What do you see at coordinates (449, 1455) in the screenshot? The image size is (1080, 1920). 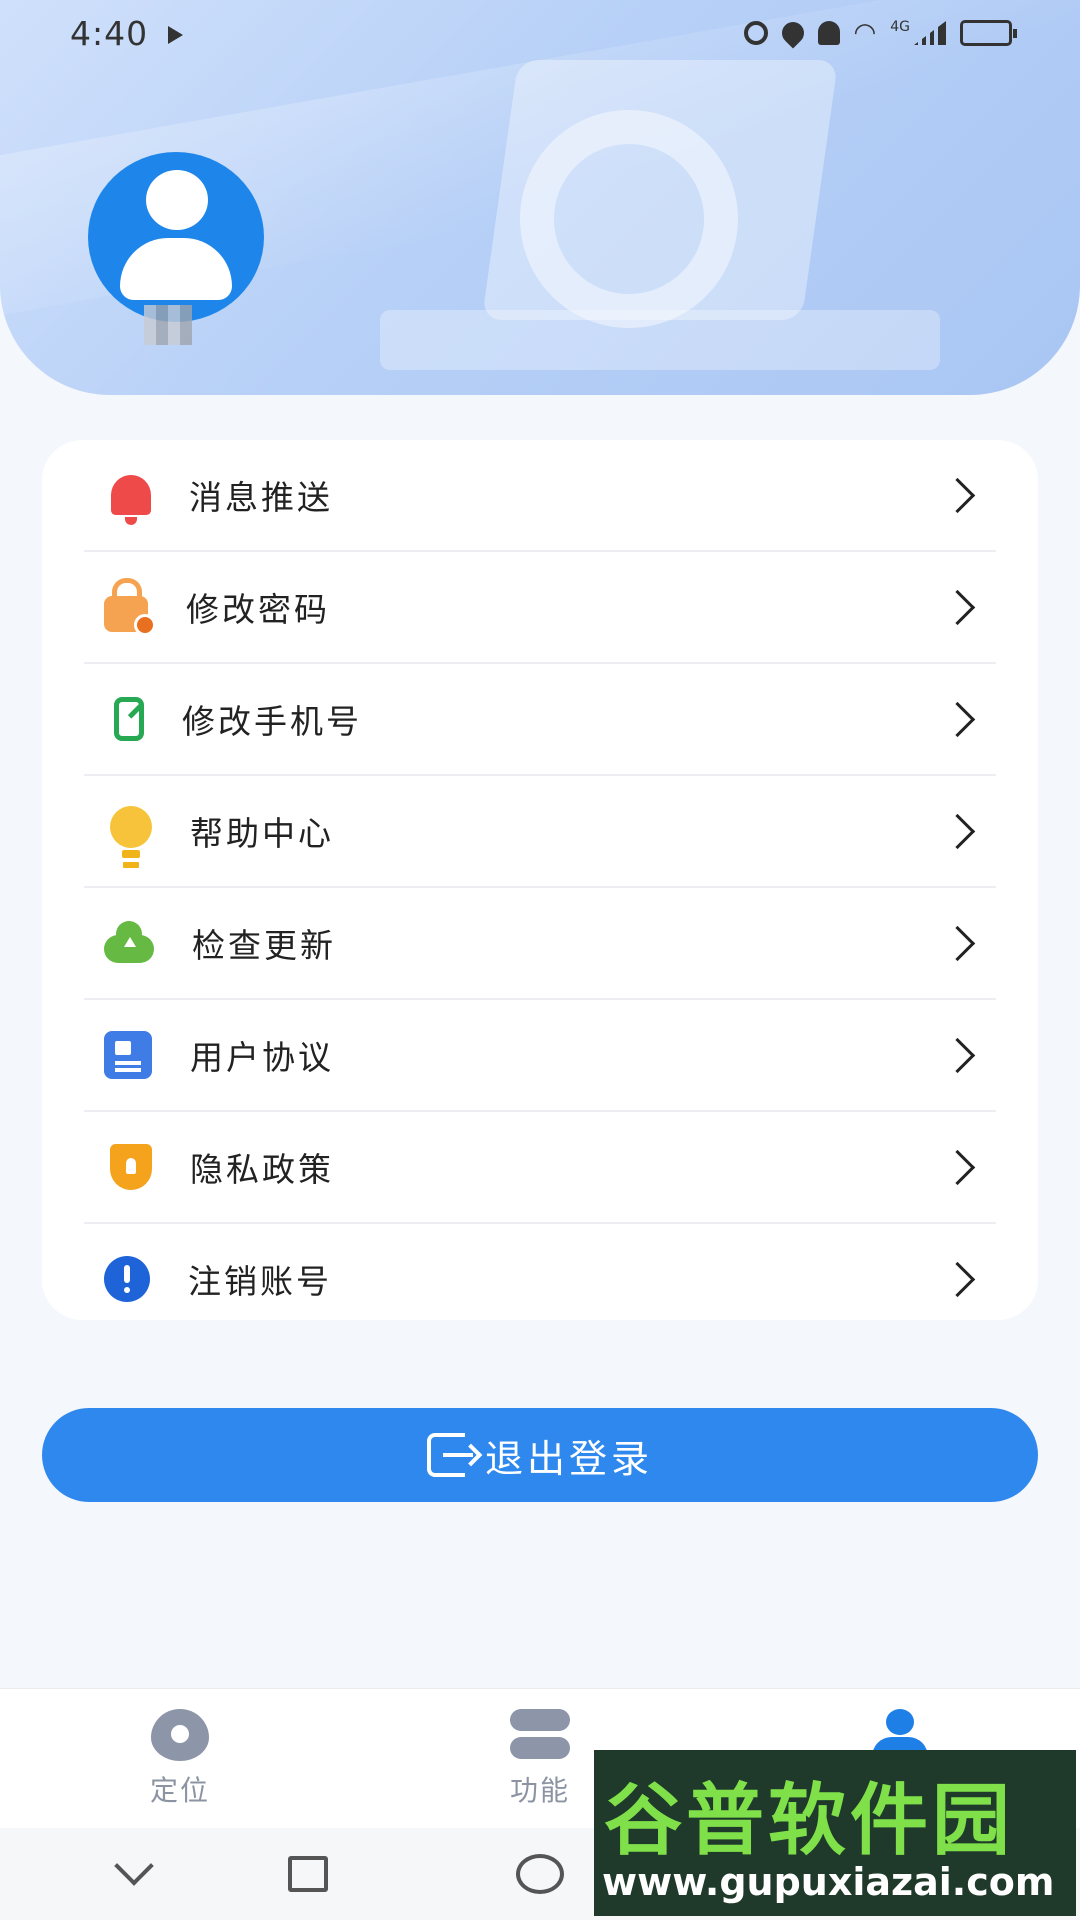 I see `logout-icon` at bounding box center [449, 1455].